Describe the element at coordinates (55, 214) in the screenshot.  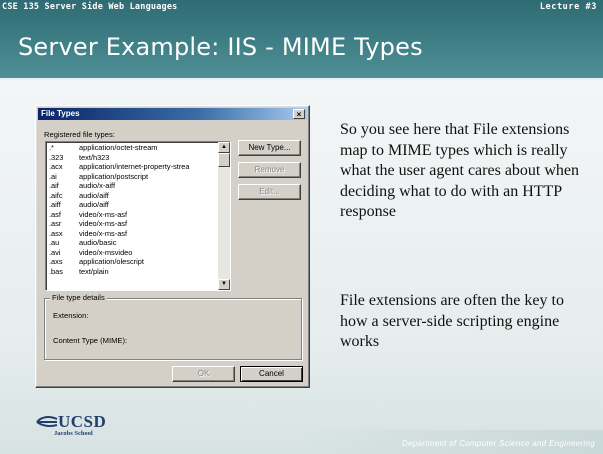
I see `file-extension: .asf` at that location.